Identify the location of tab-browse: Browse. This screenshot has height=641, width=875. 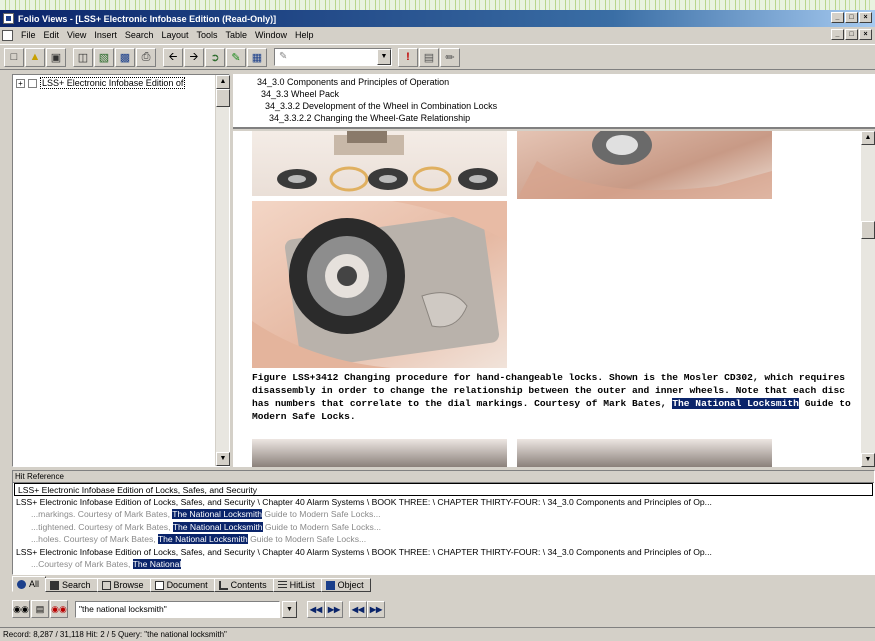
(123, 585).